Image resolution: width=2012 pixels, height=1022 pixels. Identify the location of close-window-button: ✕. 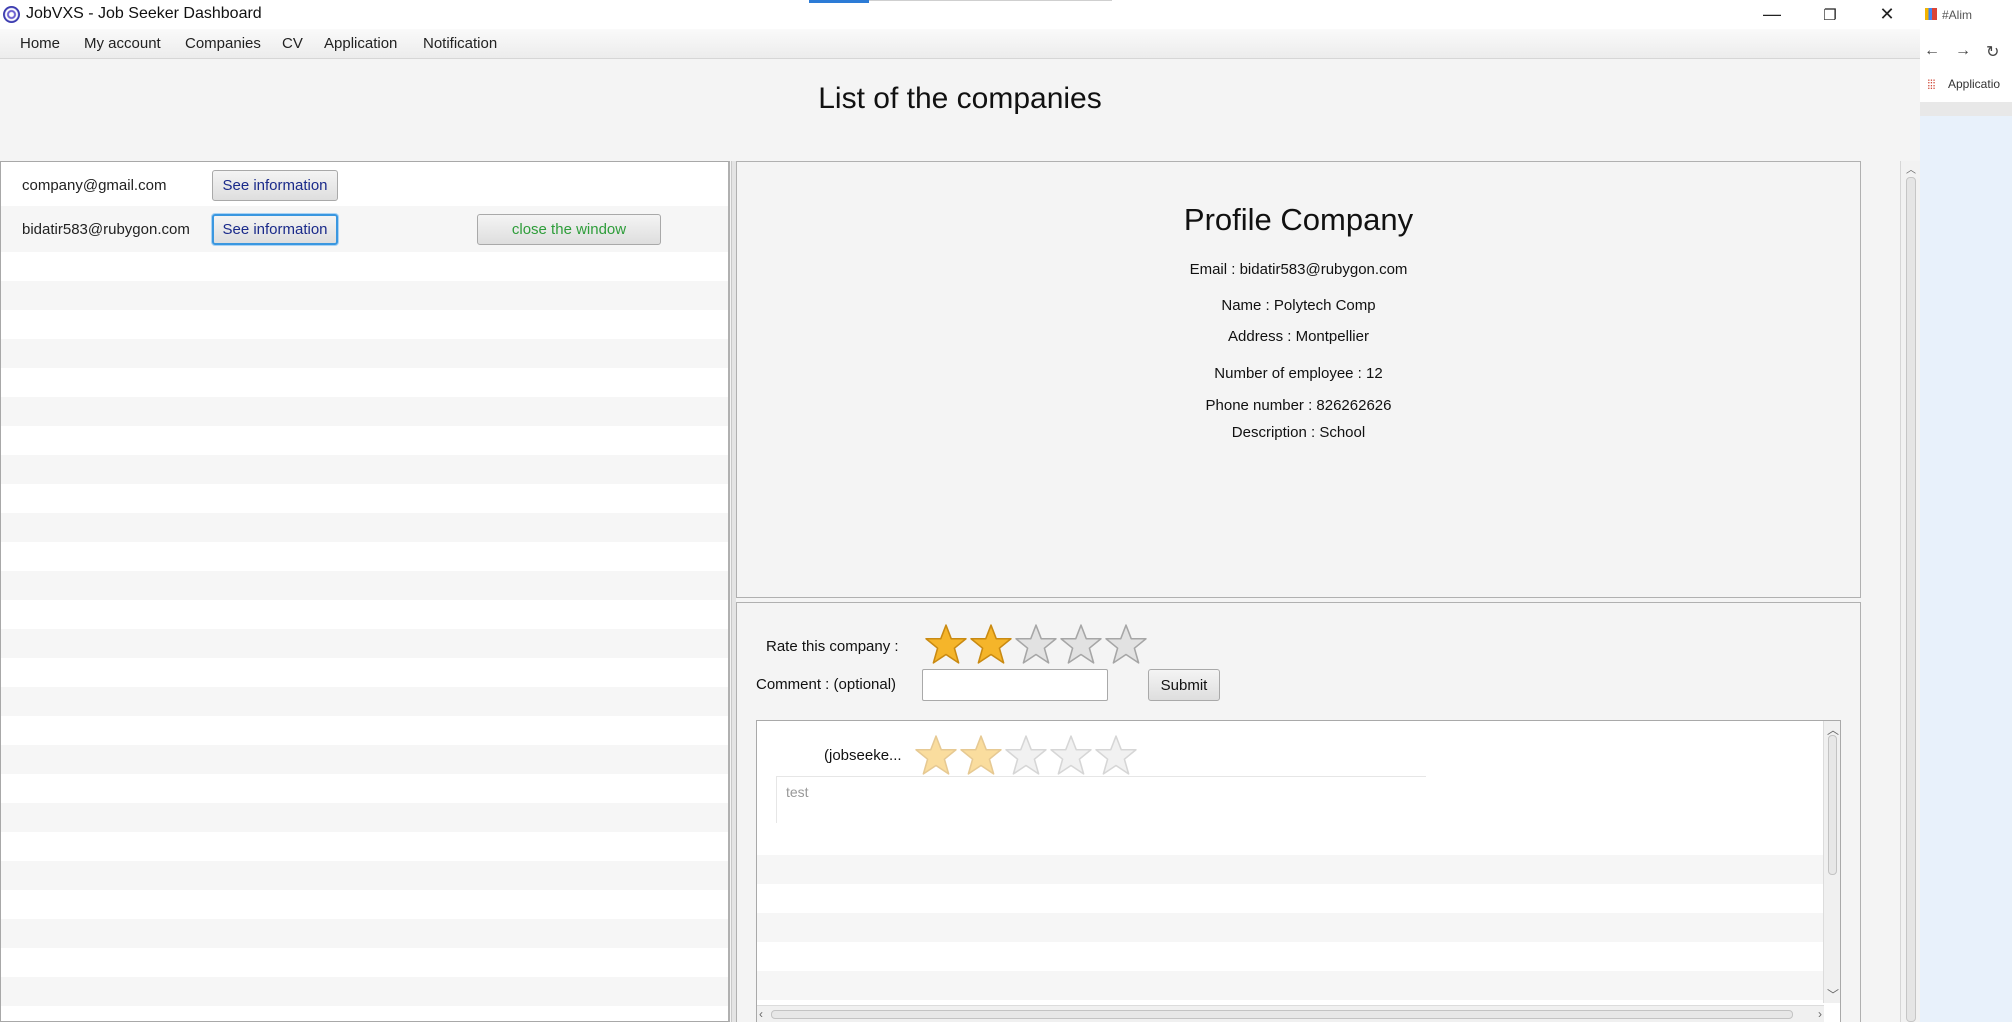
(1887, 14).